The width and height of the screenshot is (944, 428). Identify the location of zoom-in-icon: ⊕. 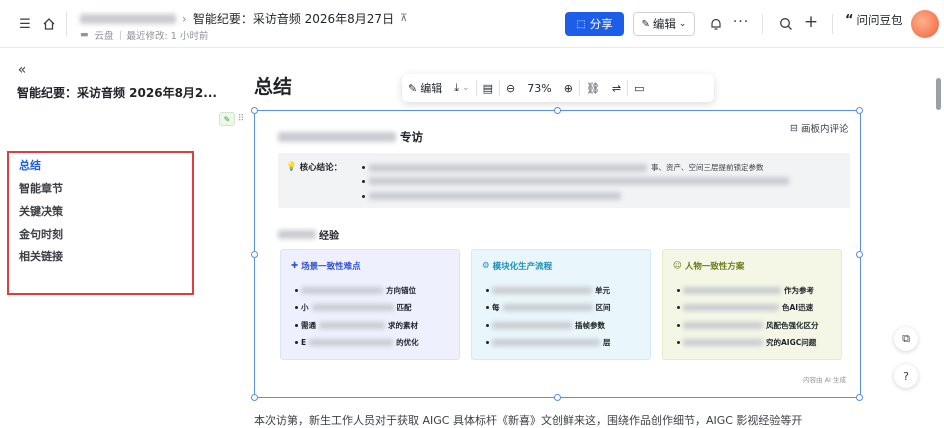
(568, 88).